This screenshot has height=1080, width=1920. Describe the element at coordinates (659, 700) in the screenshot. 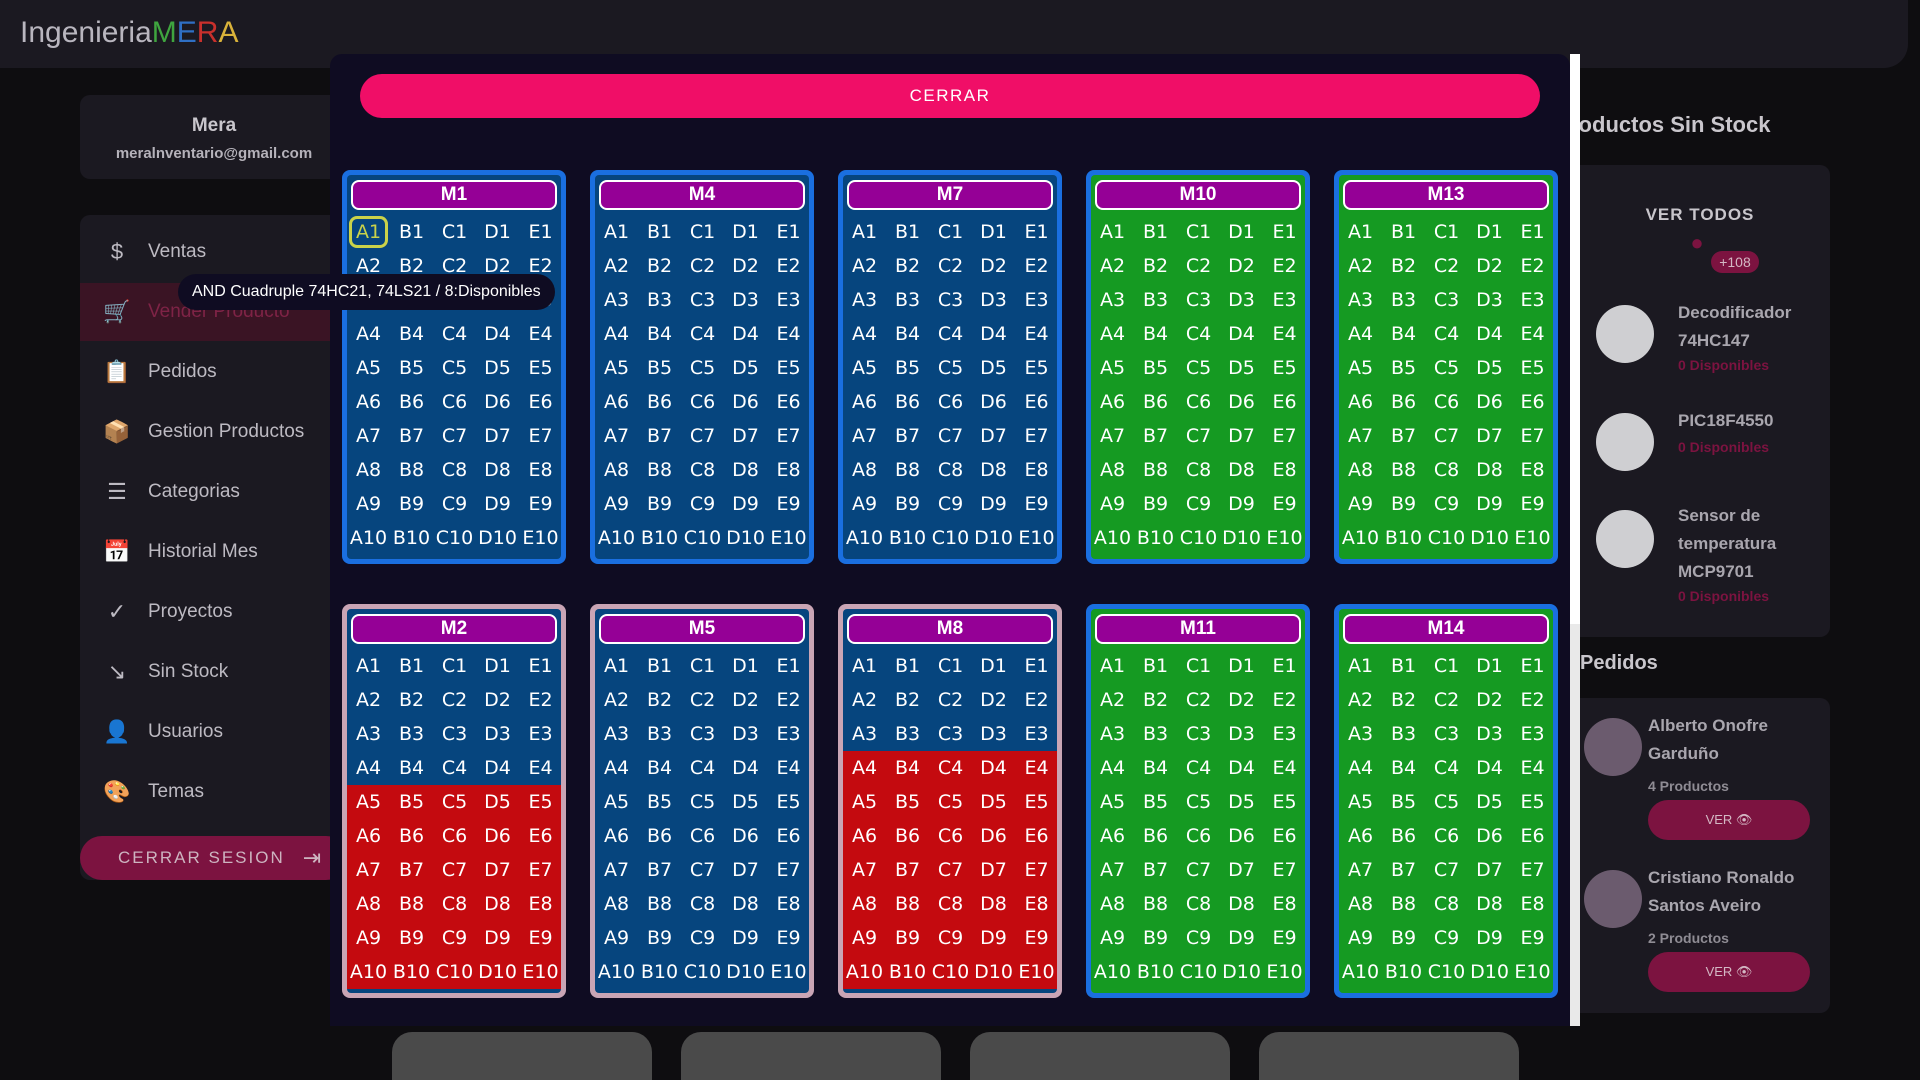

I see `slot-b2: B2` at that location.